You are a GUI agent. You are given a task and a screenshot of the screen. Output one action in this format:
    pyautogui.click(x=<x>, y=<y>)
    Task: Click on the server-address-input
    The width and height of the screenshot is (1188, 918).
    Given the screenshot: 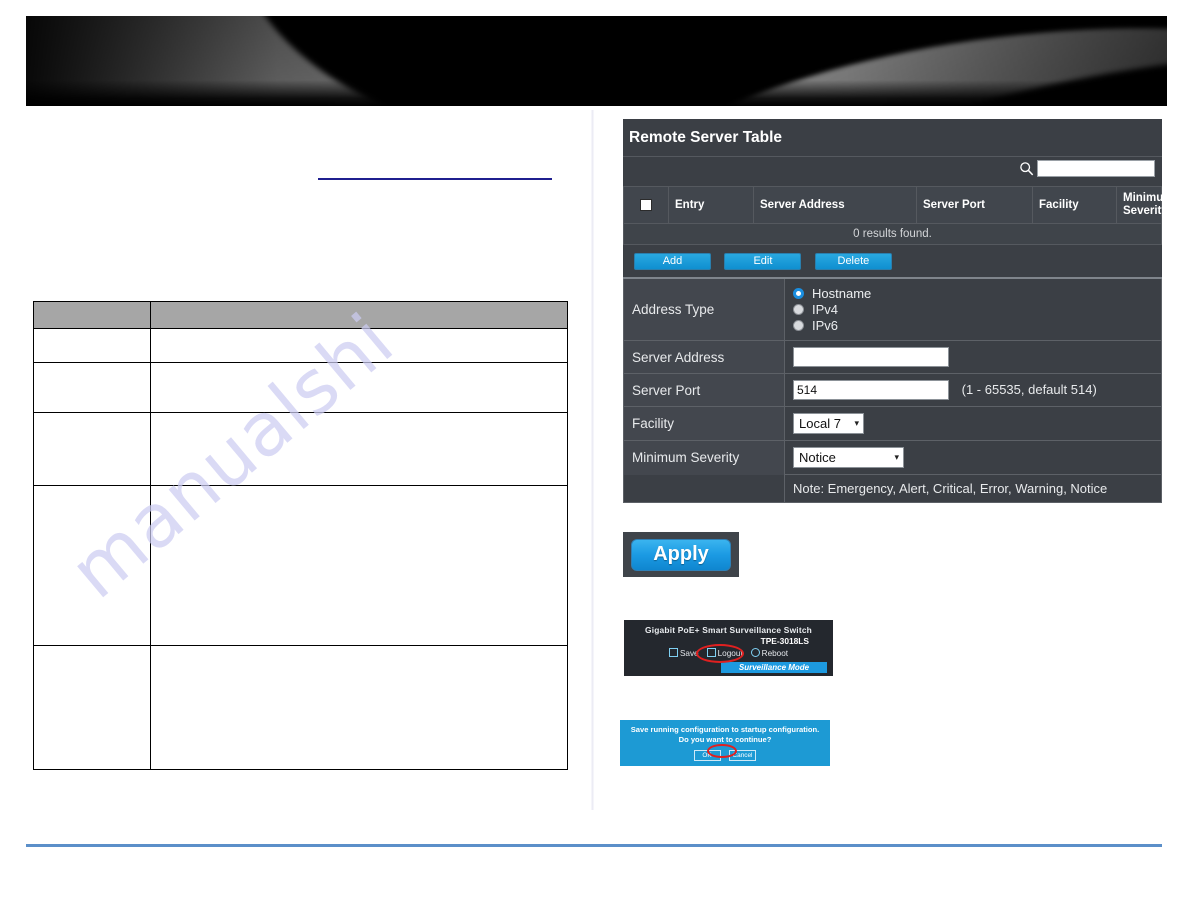 What is the action you would take?
    pyautogui.click(x=871, y=357)
    